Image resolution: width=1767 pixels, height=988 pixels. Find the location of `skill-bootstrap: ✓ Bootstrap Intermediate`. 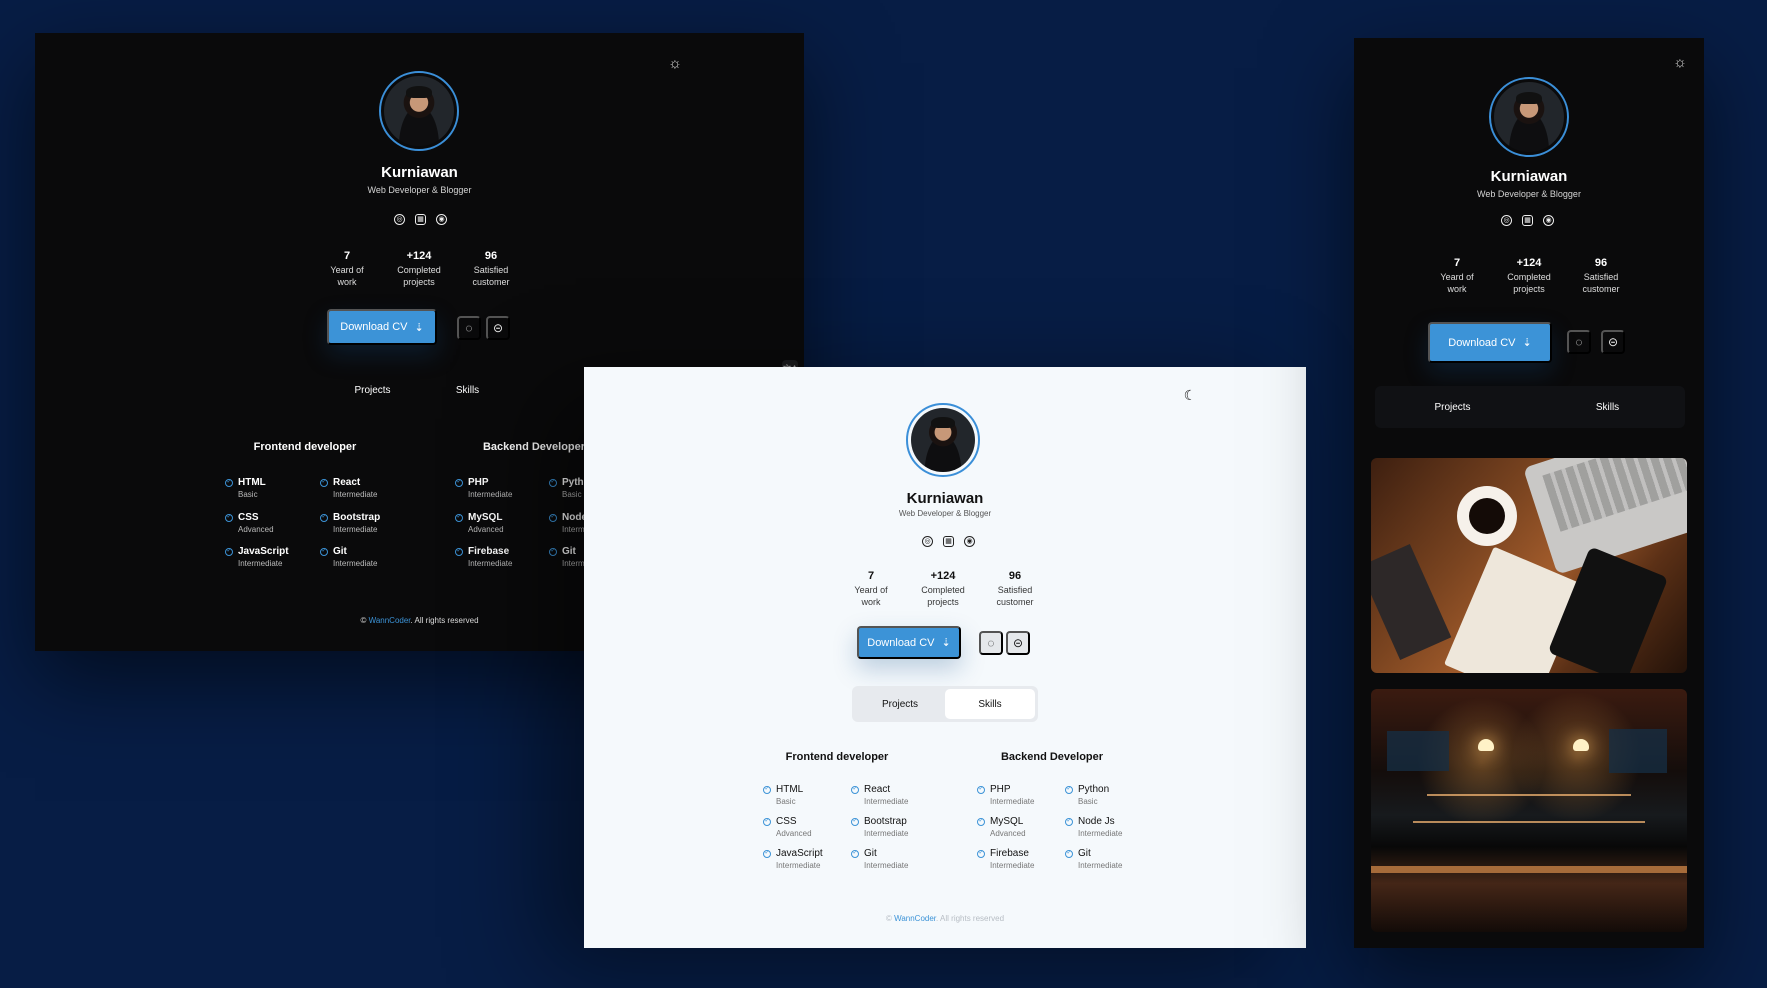

skill-bootstrap: ✓ Bootstrap Intermediate is located at coordinates (364, 526).